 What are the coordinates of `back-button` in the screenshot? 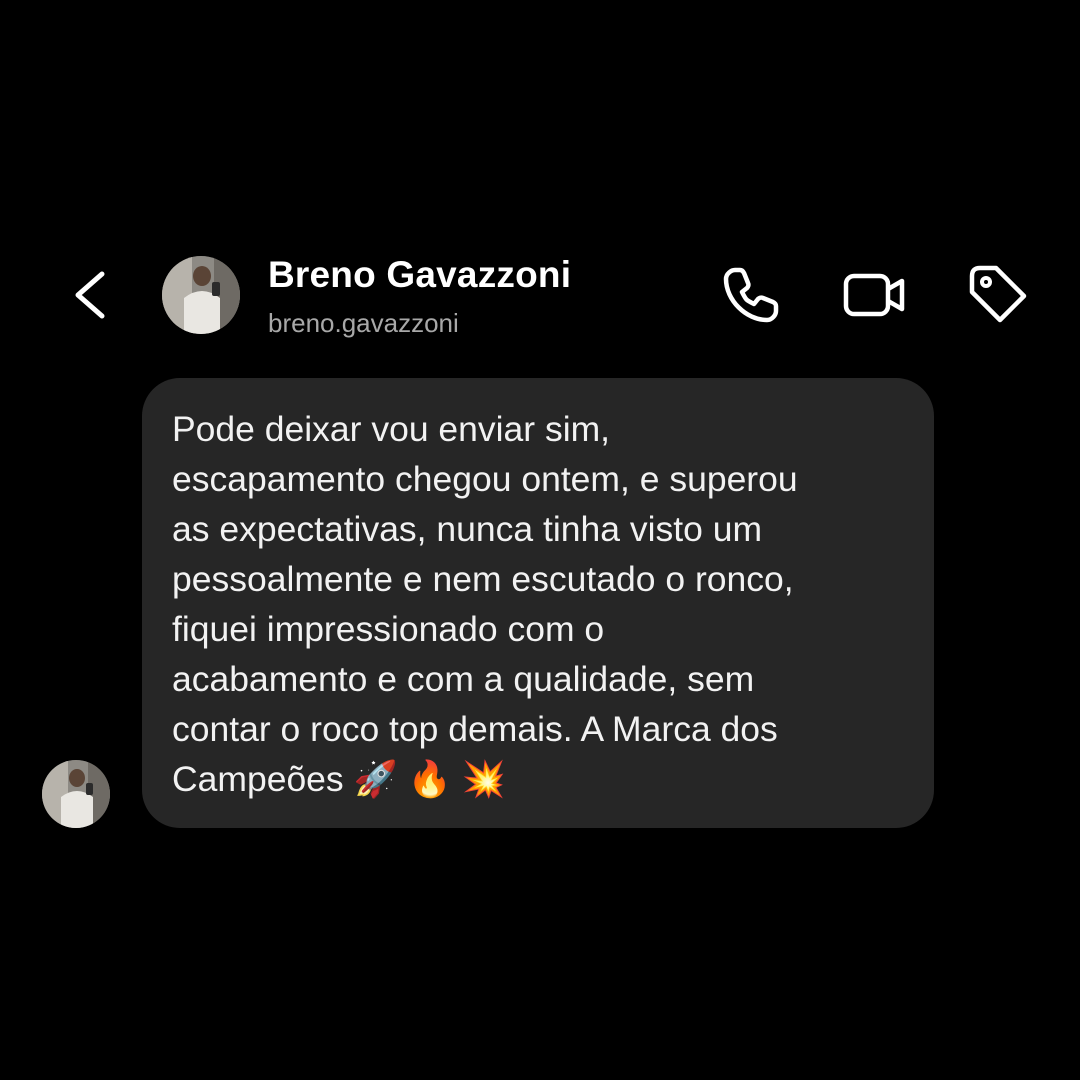 It's located at (90, 295).